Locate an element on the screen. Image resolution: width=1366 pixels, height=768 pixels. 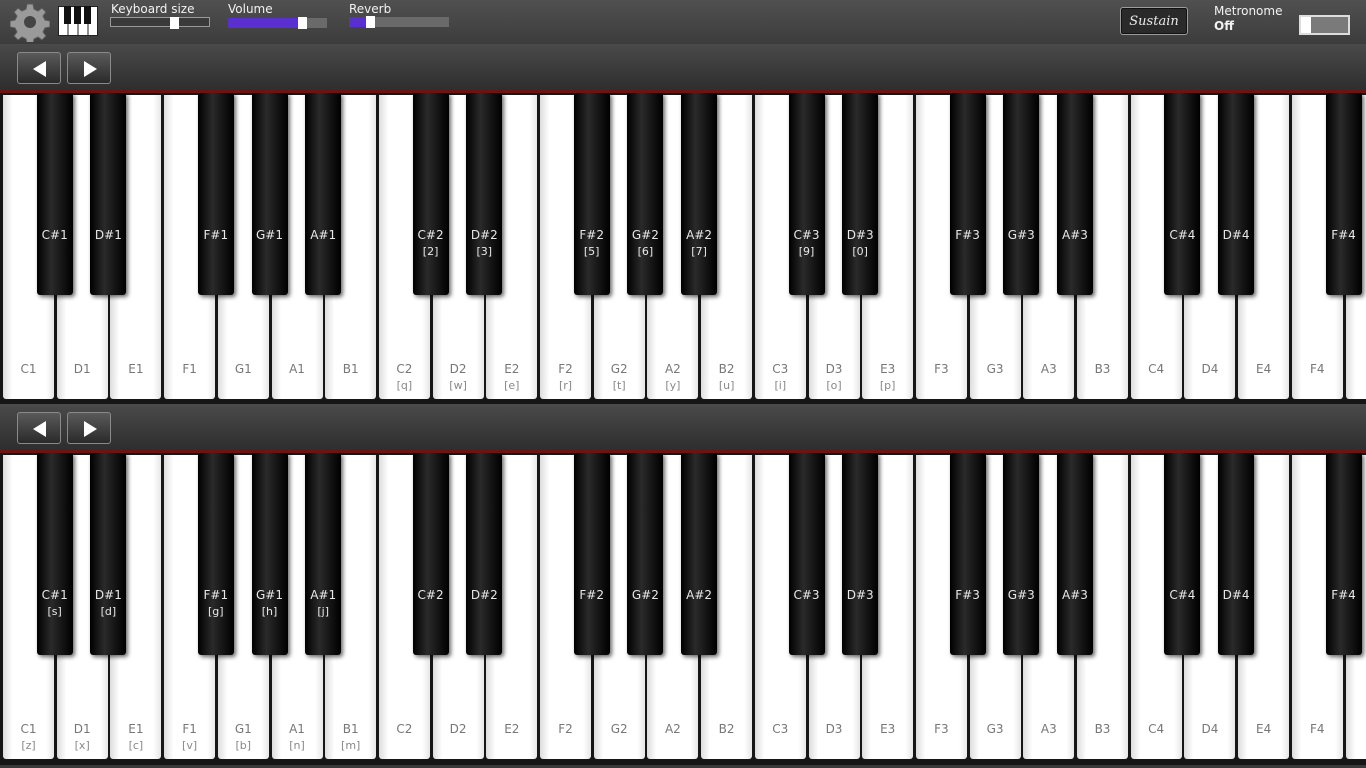
black-key: C#1 is located at coordinates (54, 194).